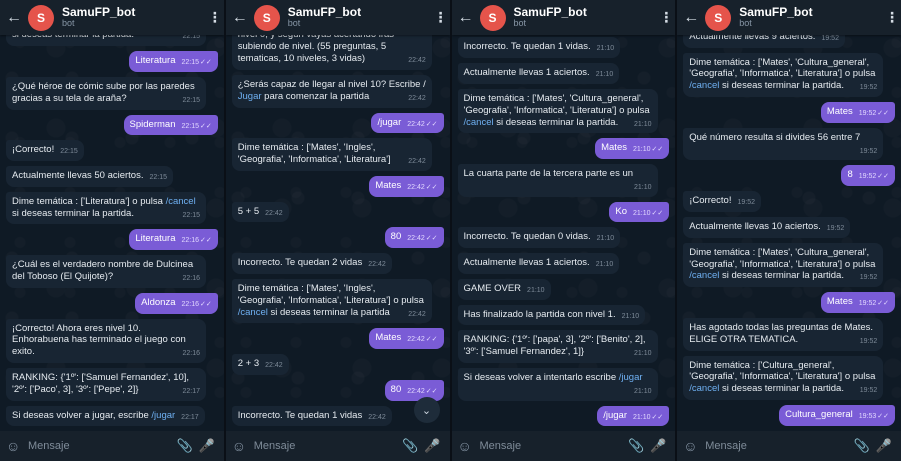 This screenshot has width=901, height=461. I want to click on message-bubble: ¡Correcto! 22:15, so click(45, 150).